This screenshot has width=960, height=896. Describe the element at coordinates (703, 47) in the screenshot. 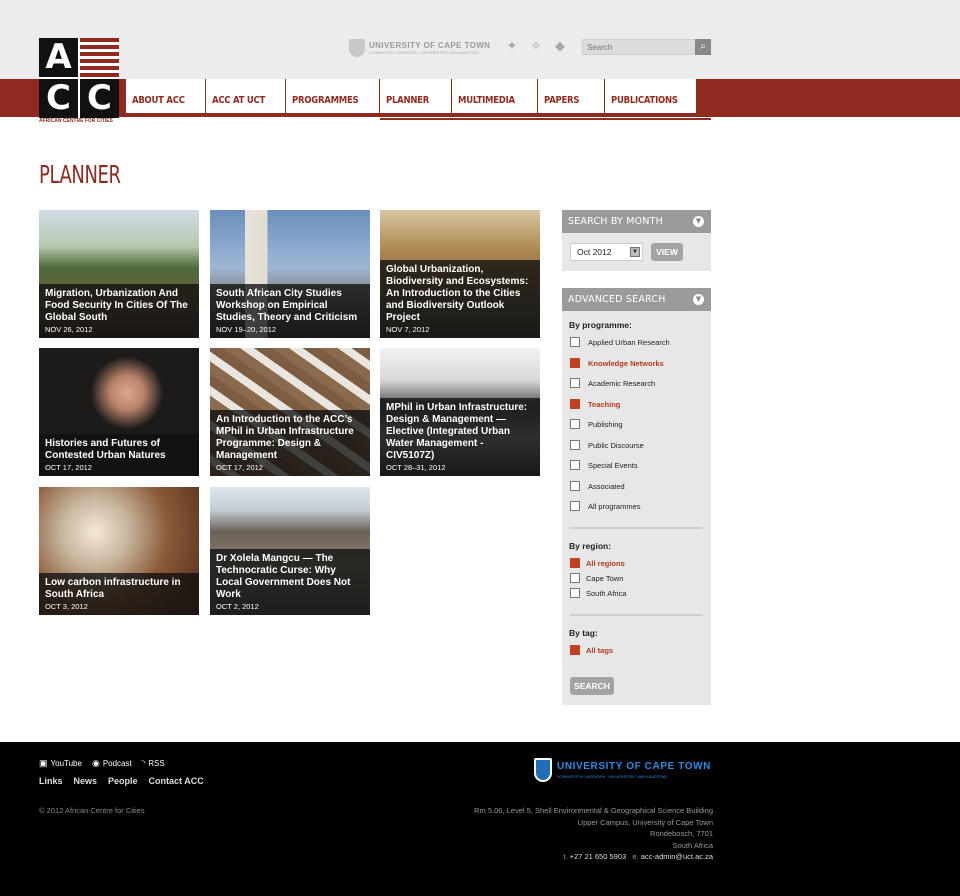

I see `search-icon: ⌕` at that location.